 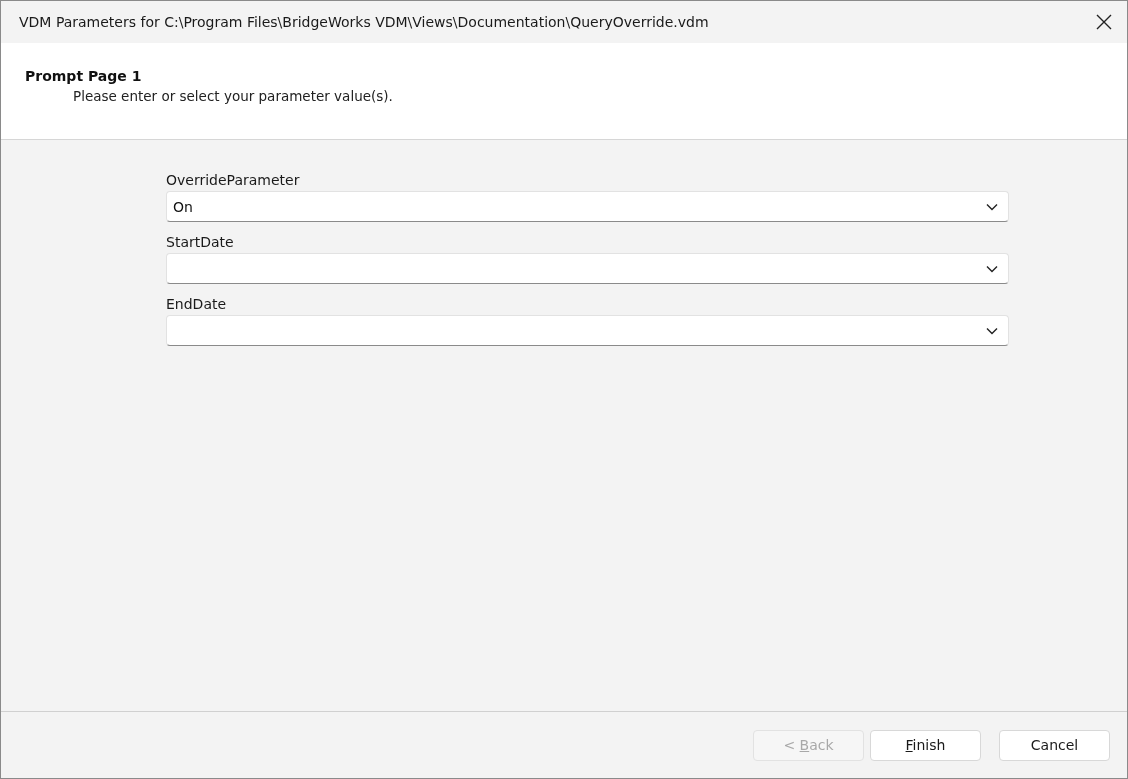 I want to click on page-subtitle: Please enter or select your parameter value(s)., so click(x=233, y=96).